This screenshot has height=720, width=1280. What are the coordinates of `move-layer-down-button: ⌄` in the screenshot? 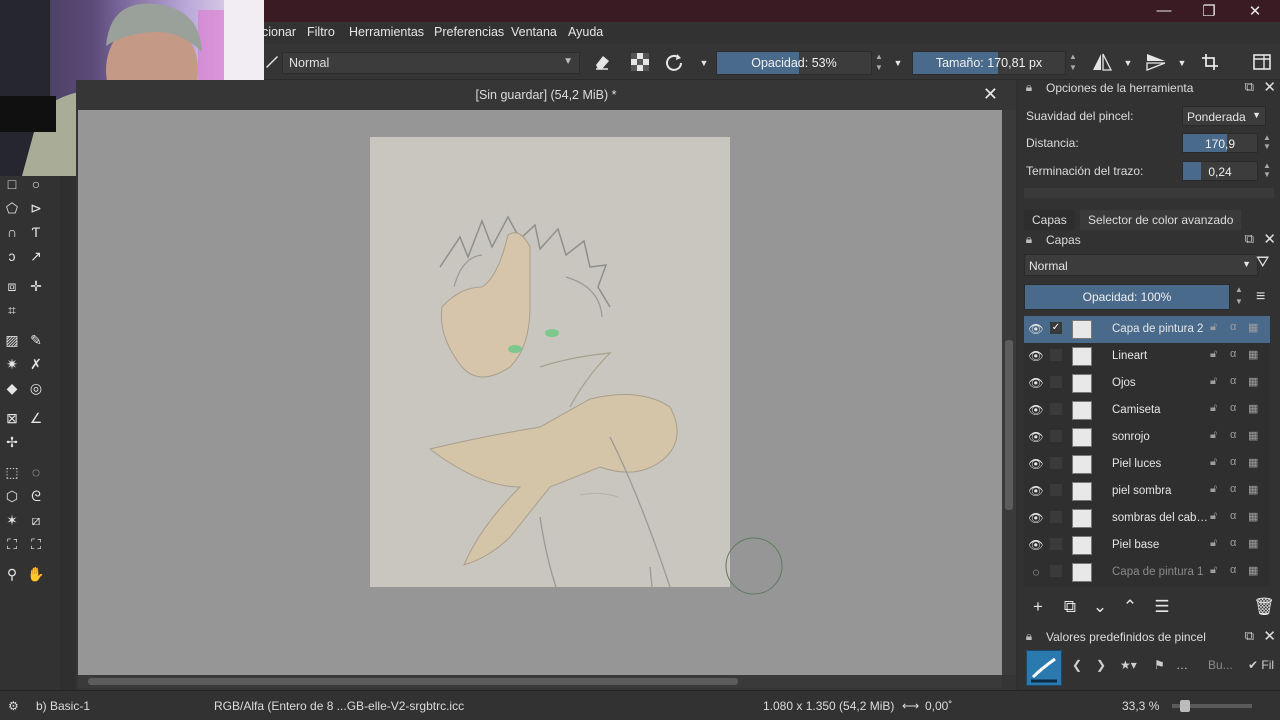 It's located at (1100, 607).